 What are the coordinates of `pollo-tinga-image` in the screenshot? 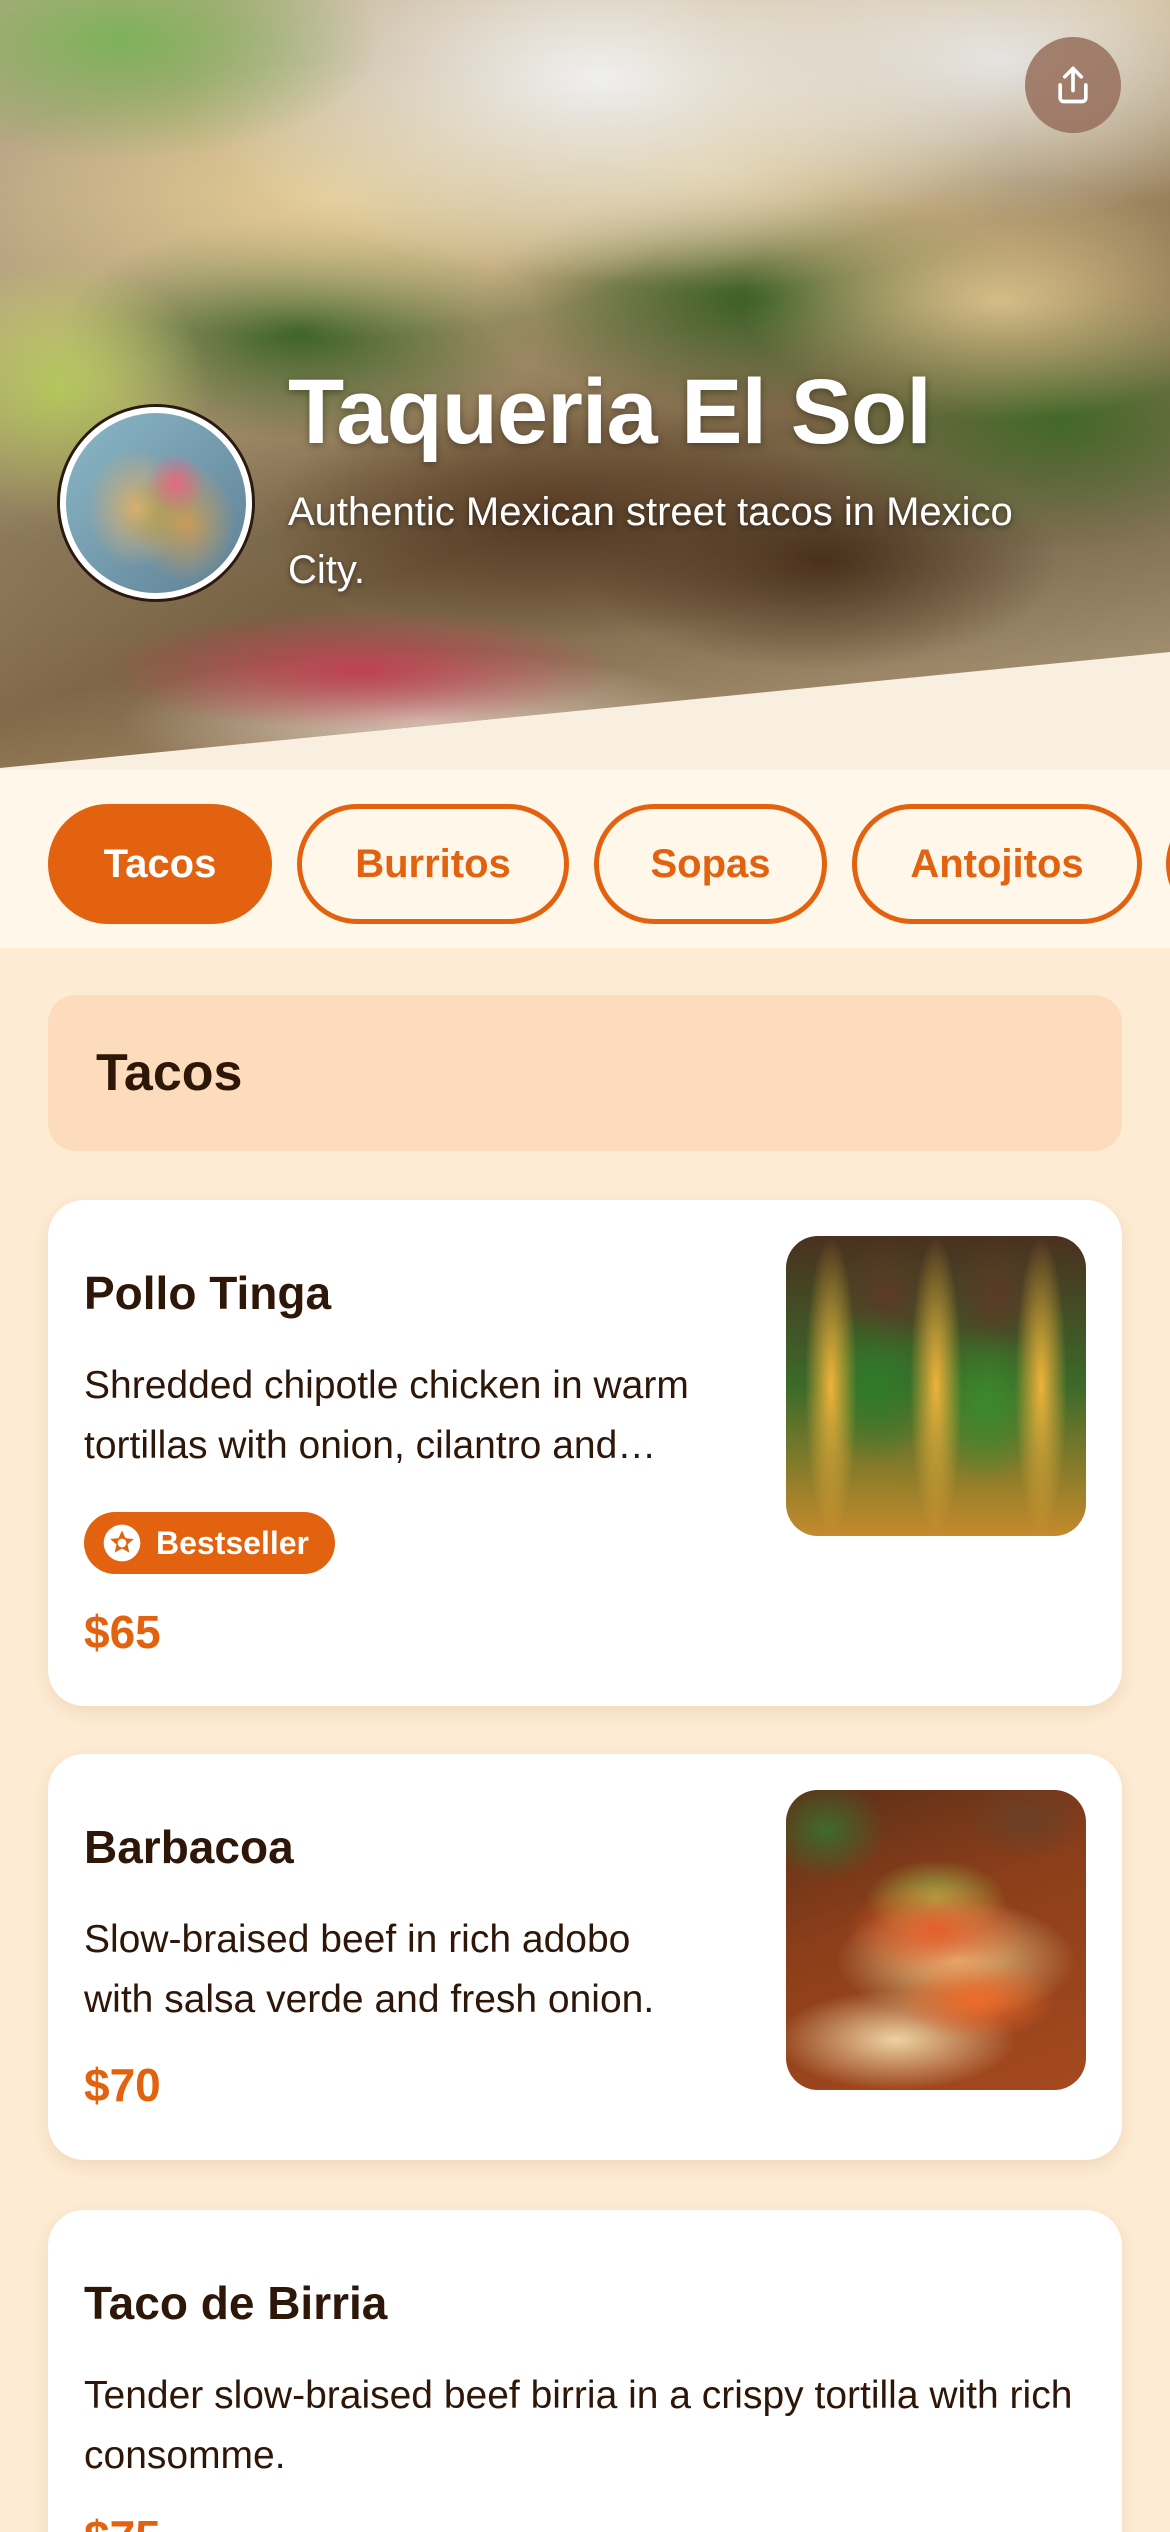 It's located at (936, 1386).